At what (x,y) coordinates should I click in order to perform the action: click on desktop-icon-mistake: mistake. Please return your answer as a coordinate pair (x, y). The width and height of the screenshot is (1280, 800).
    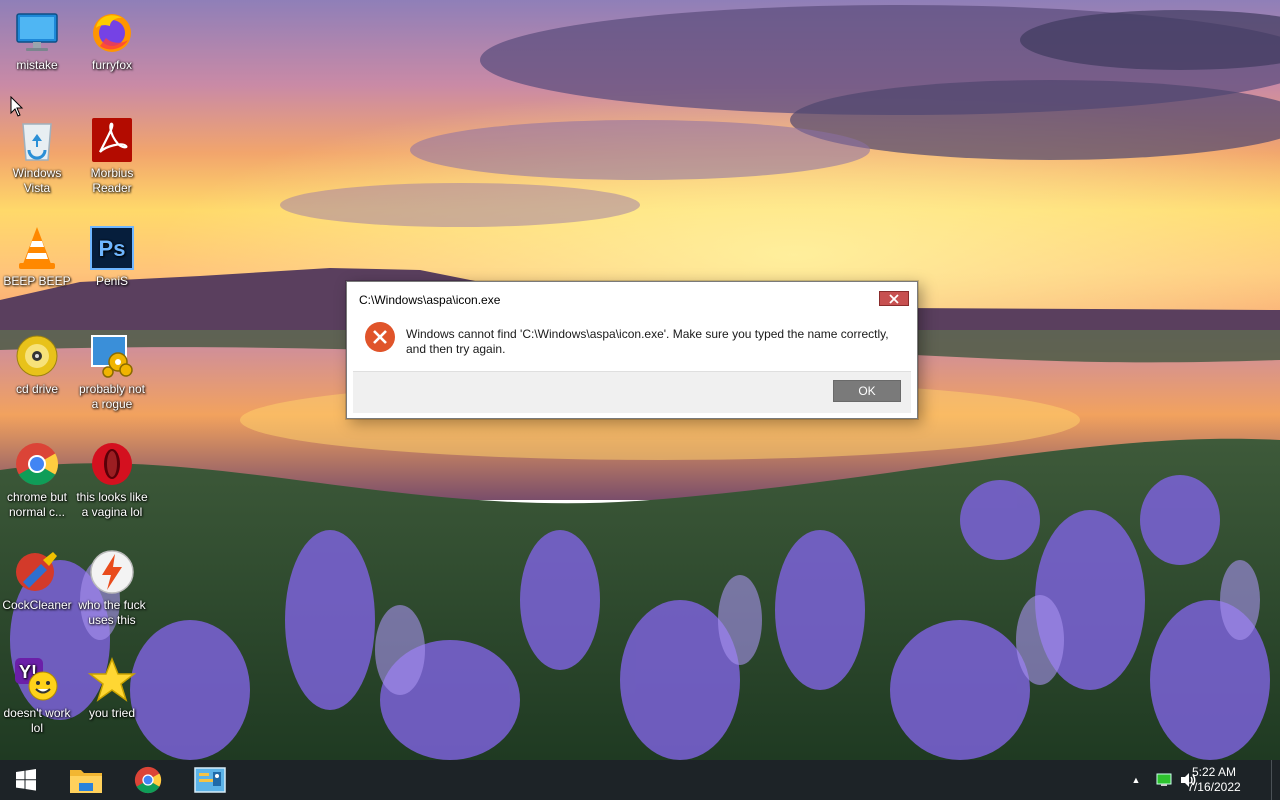
    Looking at the image, I should click on (37, 40).